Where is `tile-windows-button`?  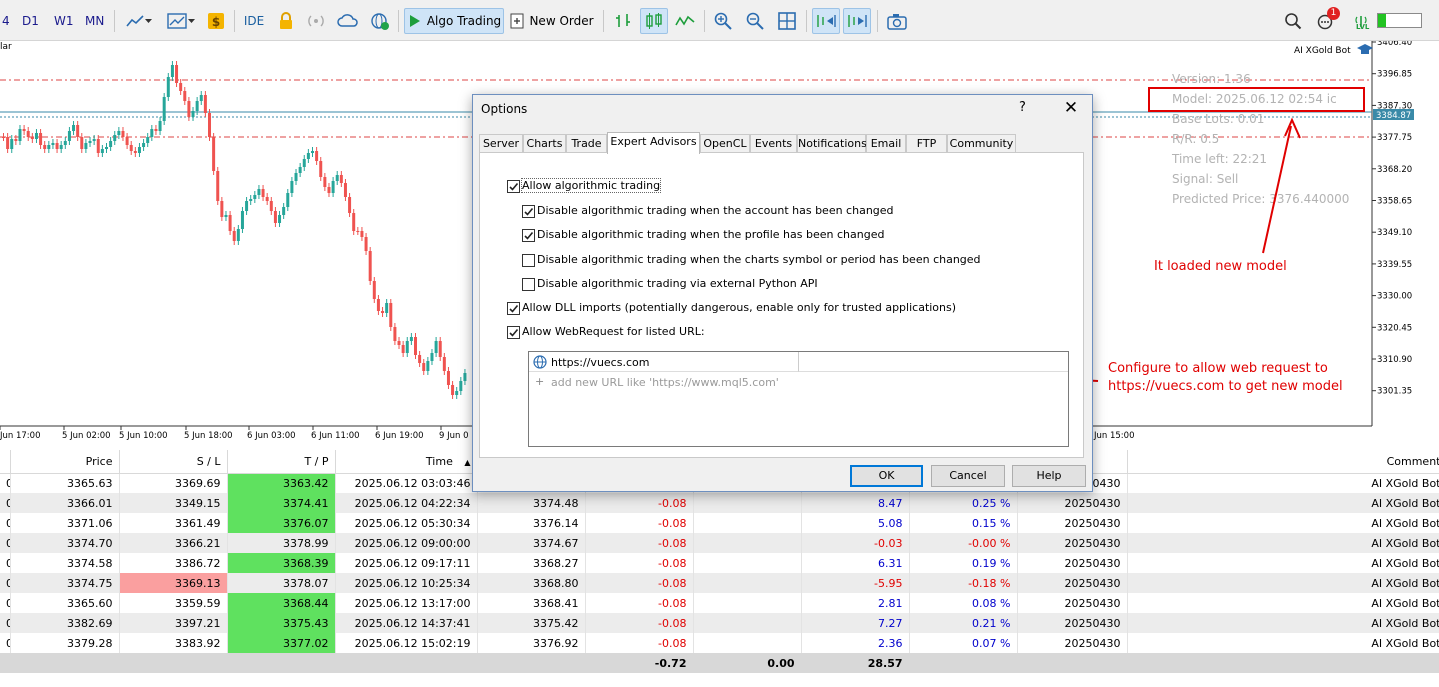
tile-windows-button is located at coordinates (787, 21).